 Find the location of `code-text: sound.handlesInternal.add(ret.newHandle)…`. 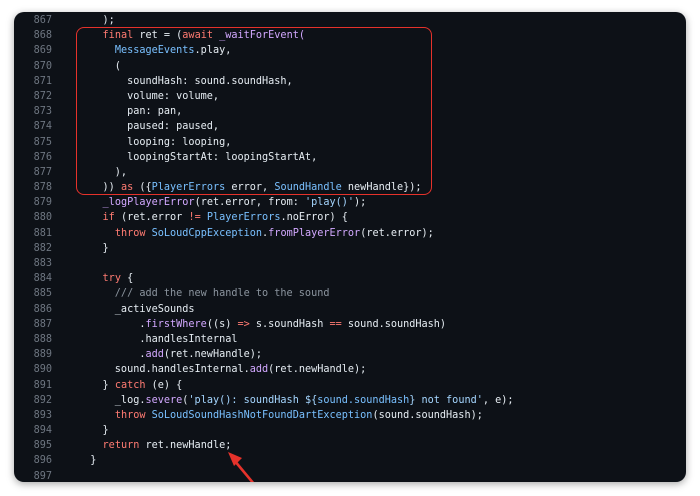

code-text: sound.handlesInternal.add(ret.newHandle)… is located at coordinates (222, 369).